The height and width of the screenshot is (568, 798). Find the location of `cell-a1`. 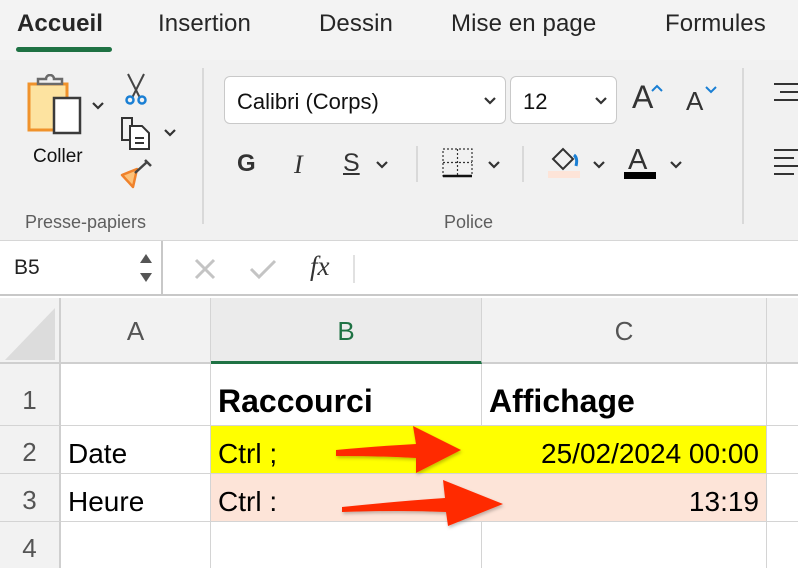

cell-a1 is located at coordinates (136, 395).